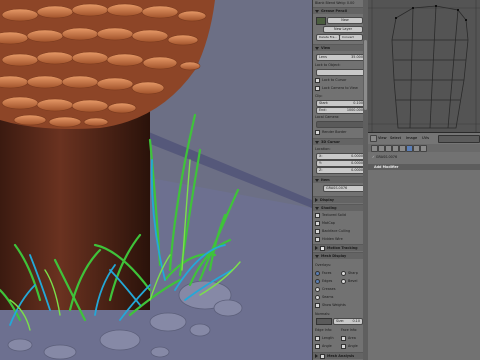 The width and height of the screenshot is (480, 360). I want to click on material-tab-icon, so click(416, 148).